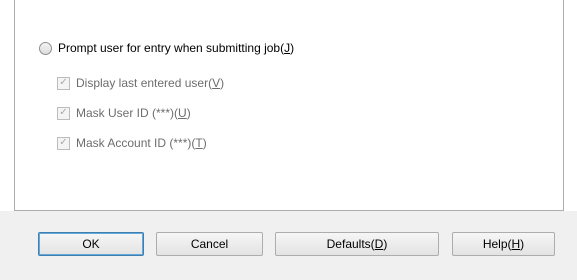 The height and width of the screenshot is (280, 577). Describe the element at coordinates (63, 143) in the screenshot. I see `mask-account-id-checkbox: ✓` at that location.